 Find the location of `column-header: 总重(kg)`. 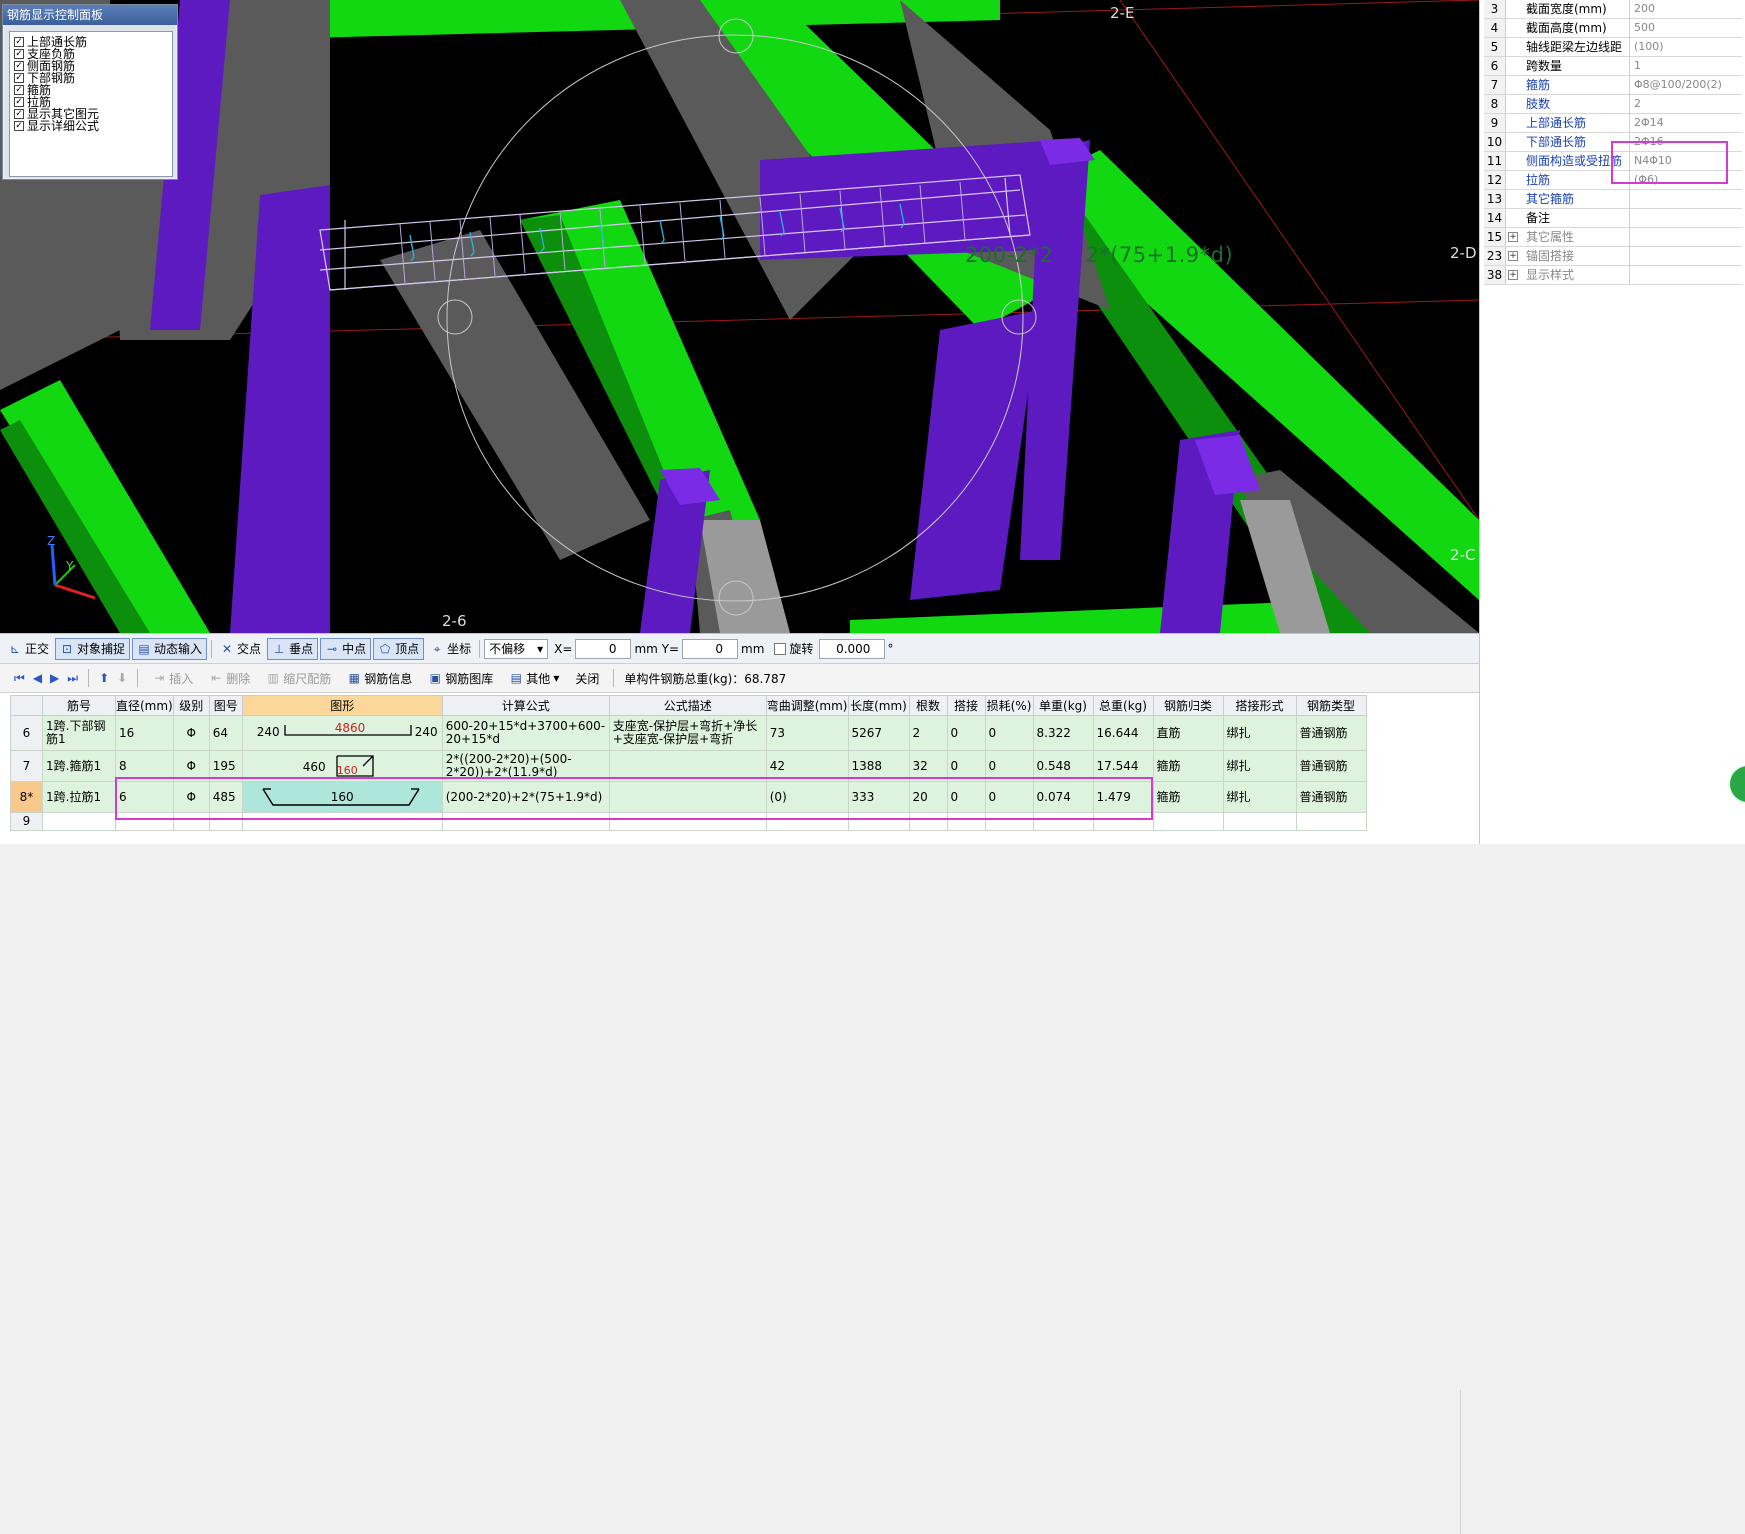

column-header: 总重(kg) is located at coordinates (1123, 705).